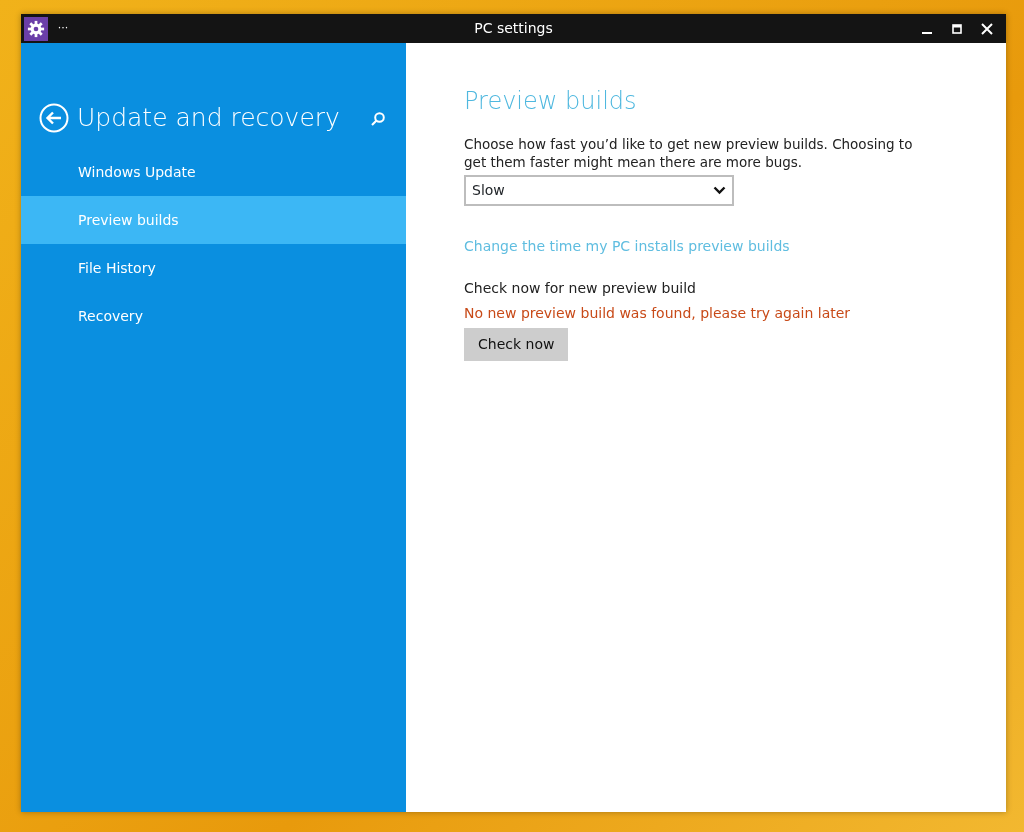 Image resolution: width=1024 pixels, height=832 pixels. Describe the element at coordinates (213, 220) in the screenshot. I see `sidebar-item: Preview builds` at that location.